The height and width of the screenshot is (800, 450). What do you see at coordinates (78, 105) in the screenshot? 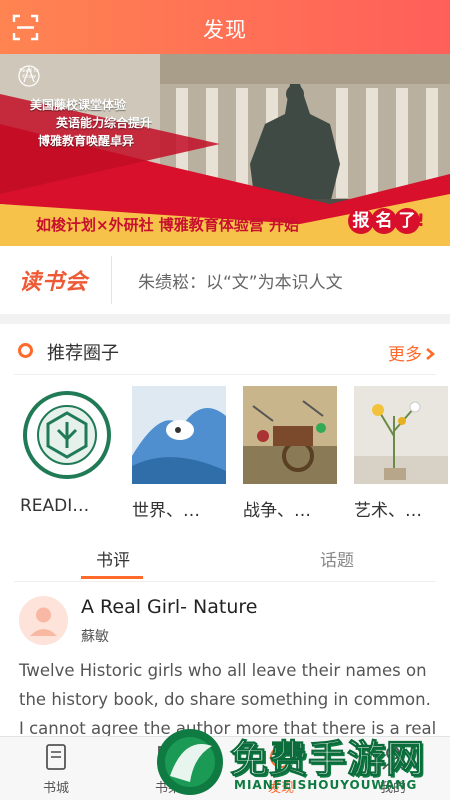
I see `banner-line-1: 美国藤校课堂体验` at bounding box center [78, 105].